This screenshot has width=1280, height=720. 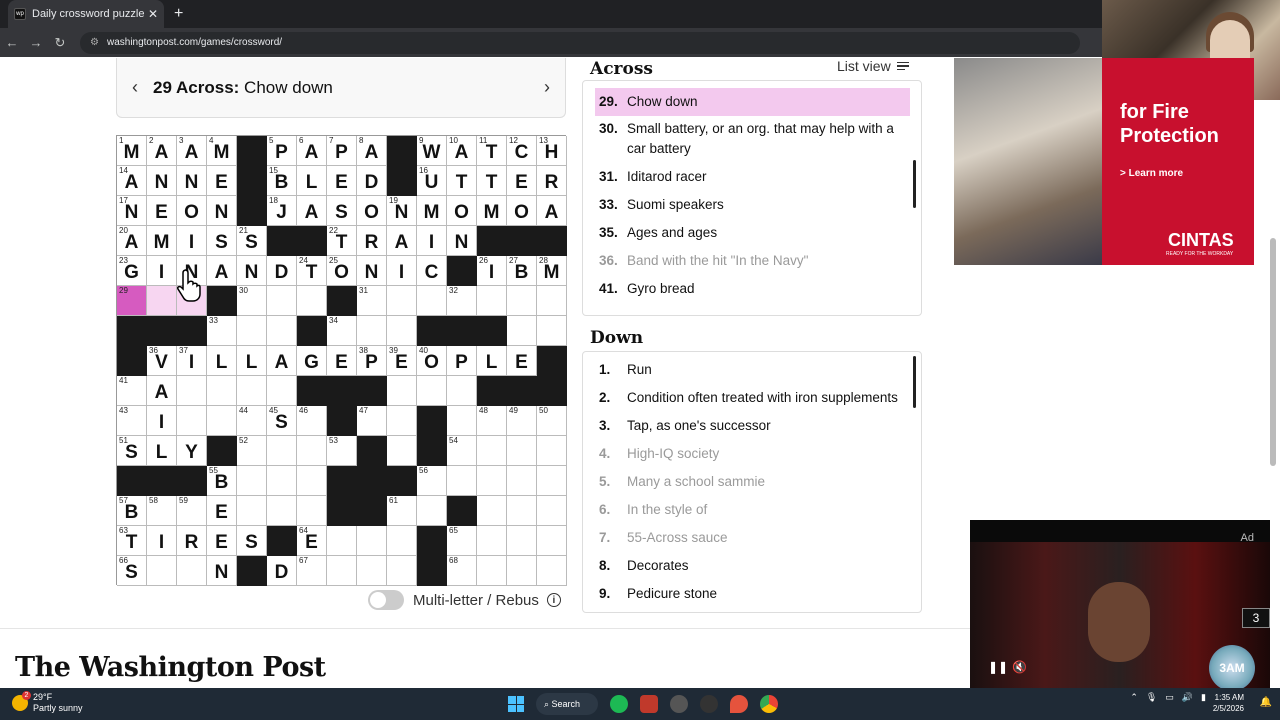 What do you see at coordinates (516, 704) in the screenshot?
I see `windows-start-icon` at bounding box center [516, 704].